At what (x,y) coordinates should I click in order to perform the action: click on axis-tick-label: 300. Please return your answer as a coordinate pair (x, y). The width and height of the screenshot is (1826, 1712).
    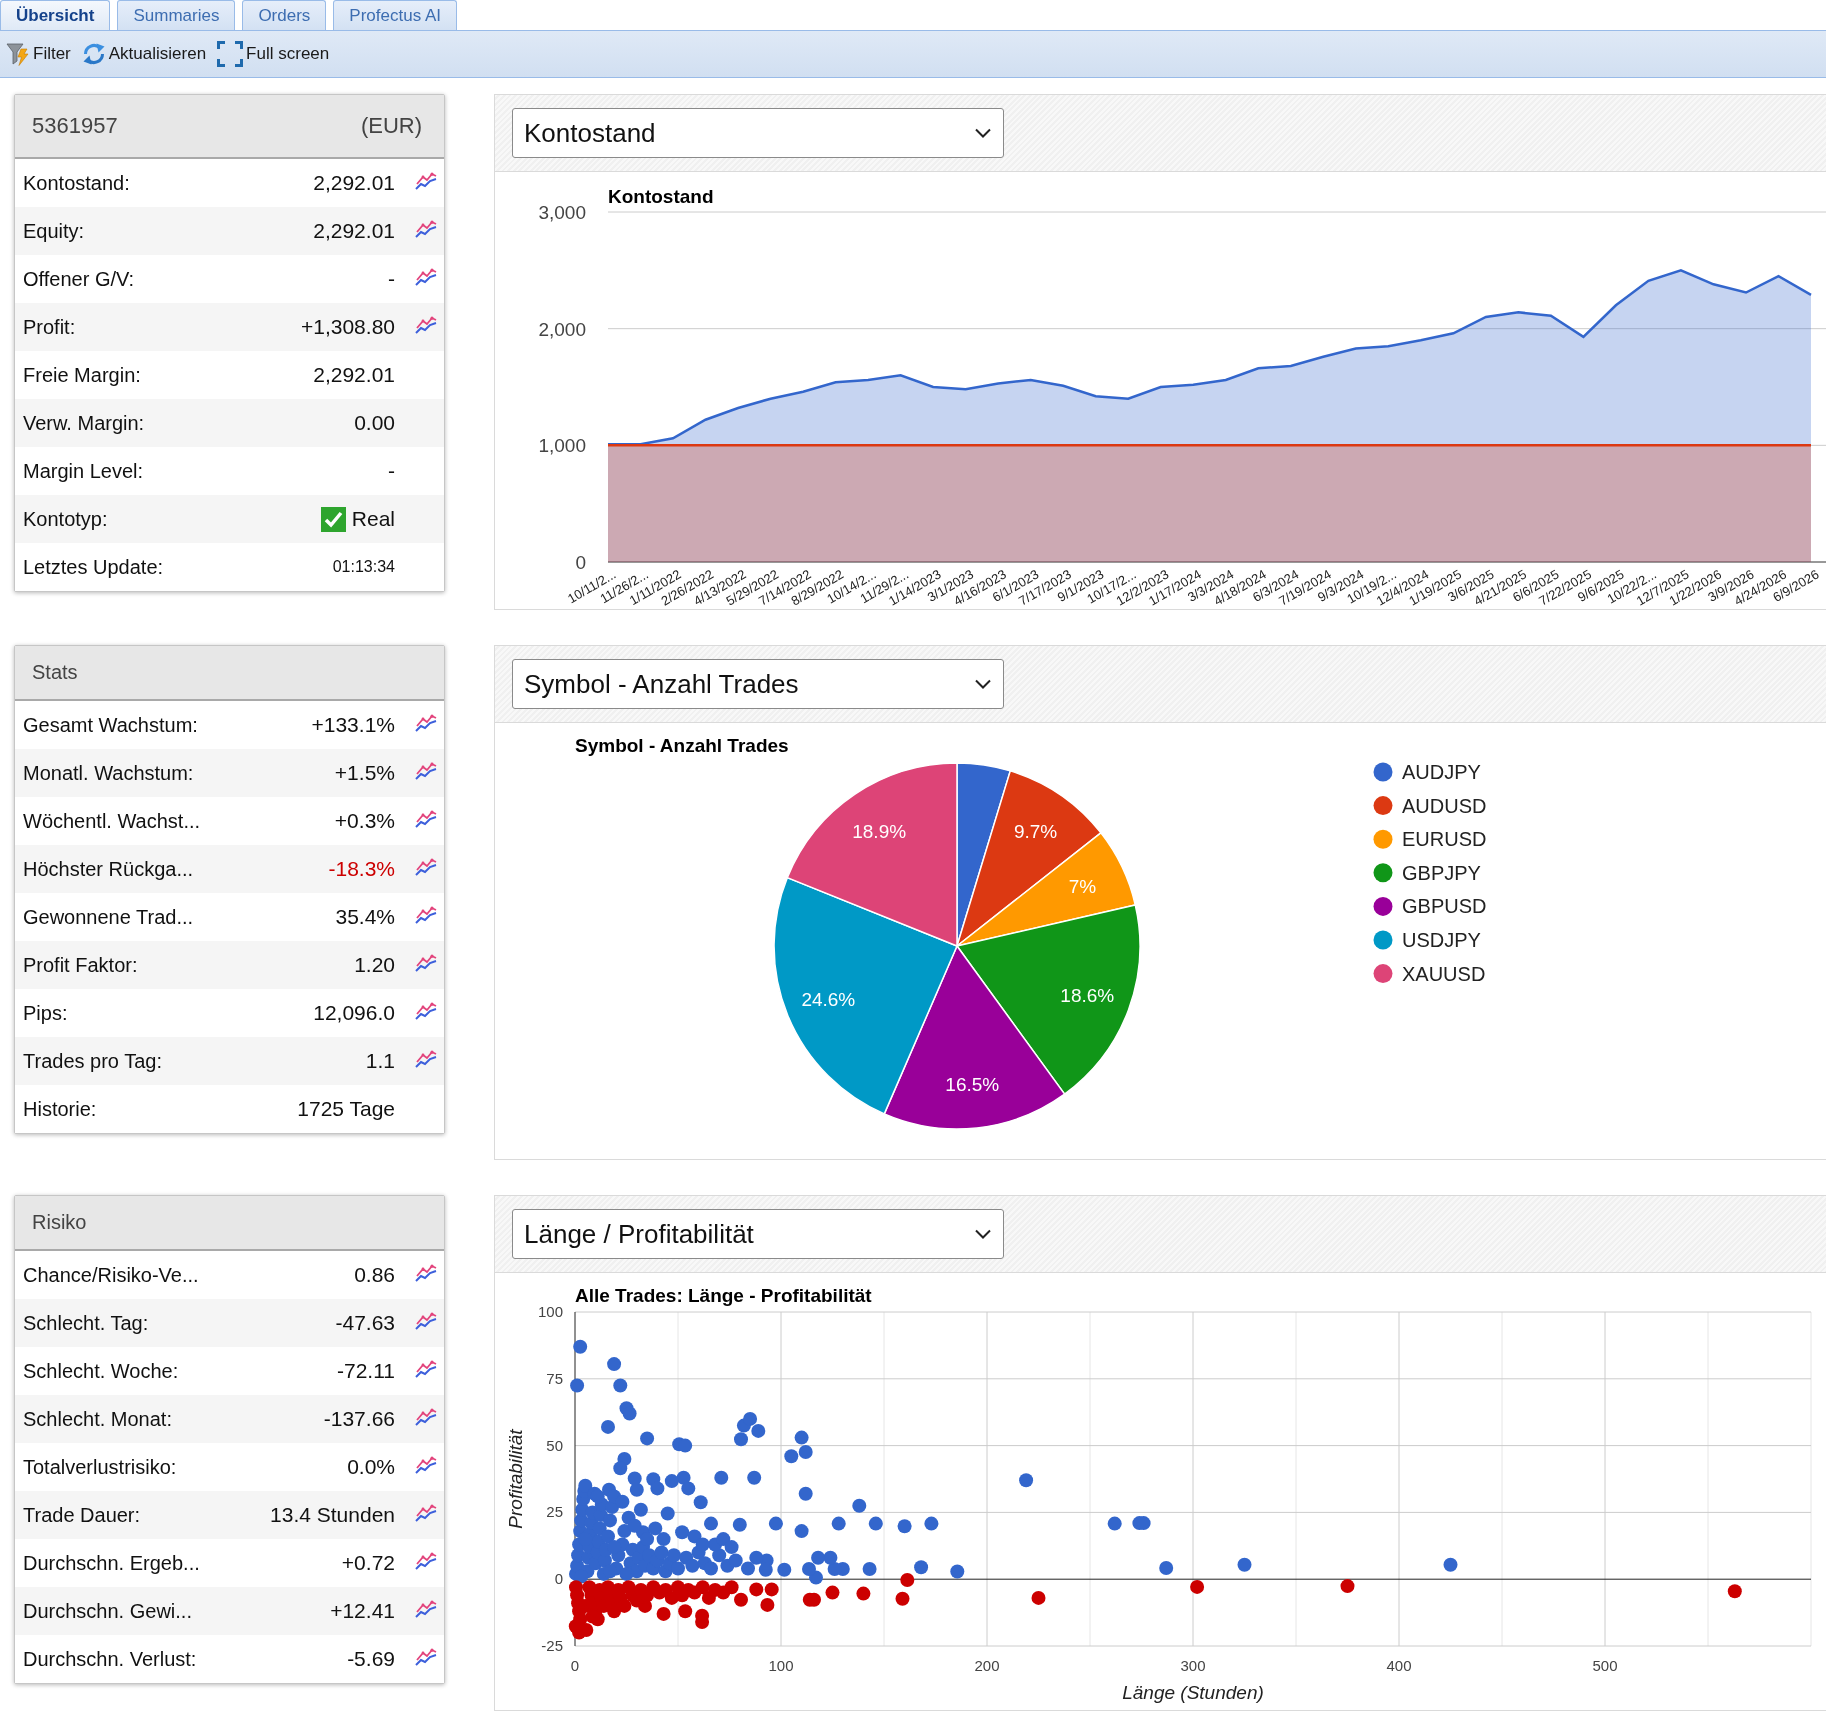
    Looking at the image, I should click on (1193, 1665).